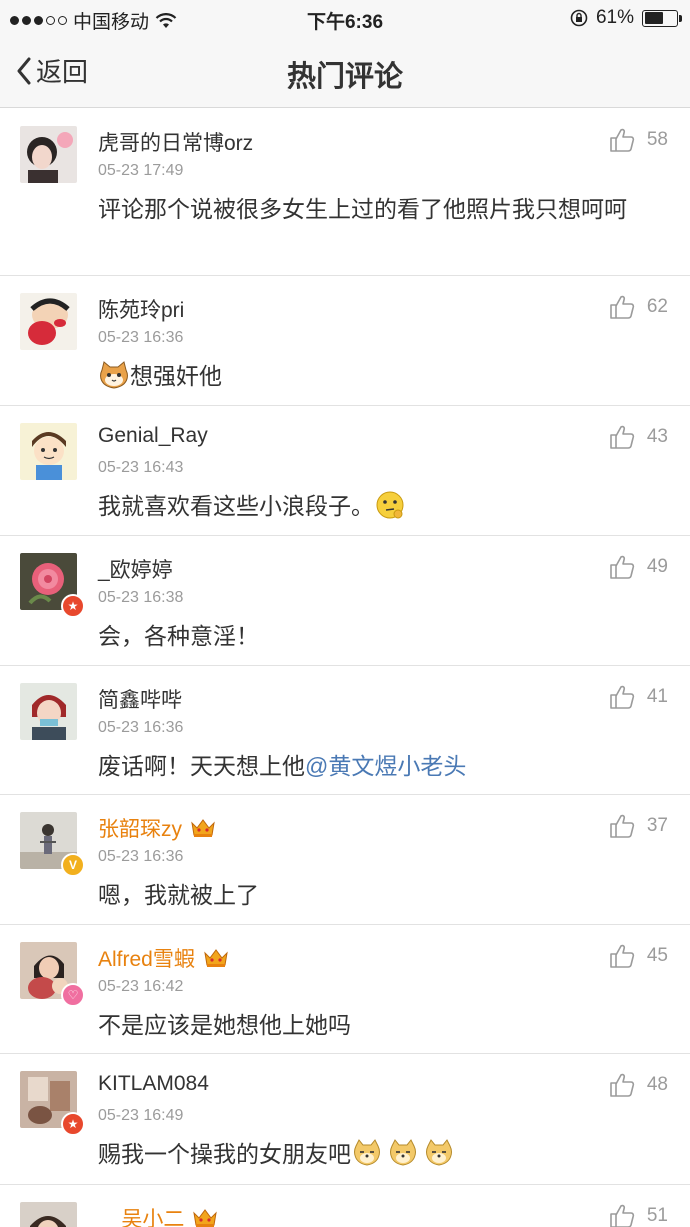 The width and height of the screenshot is (690, 1227). What do you see at coordinates (176, 376) in the screenshot?
I see `comment-text-content: 想强奸他` at bounding box center [176, 376].